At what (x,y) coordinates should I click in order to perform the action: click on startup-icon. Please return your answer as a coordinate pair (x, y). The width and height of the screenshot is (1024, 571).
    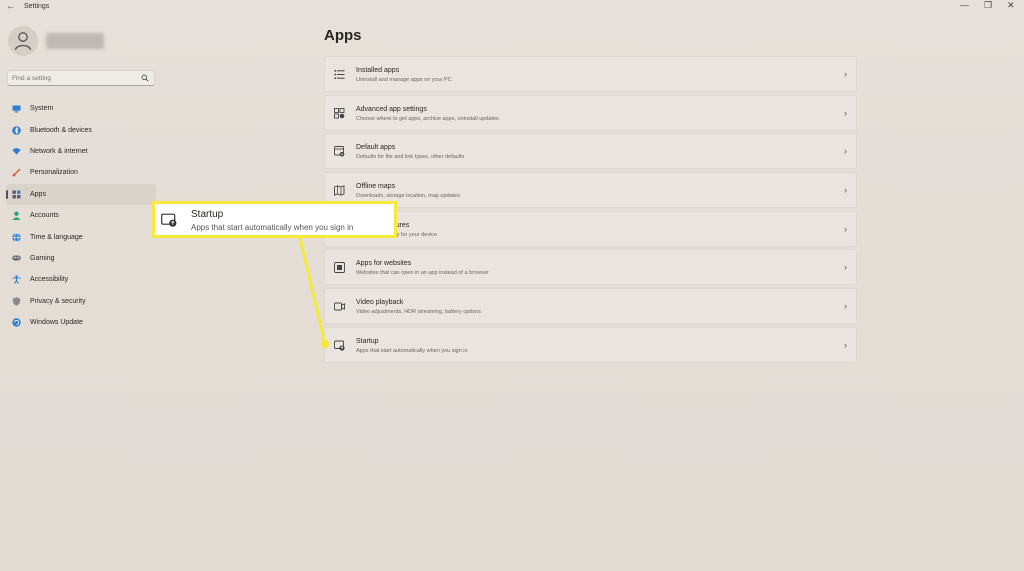
    Looking at the image, I should click on (169, 220).